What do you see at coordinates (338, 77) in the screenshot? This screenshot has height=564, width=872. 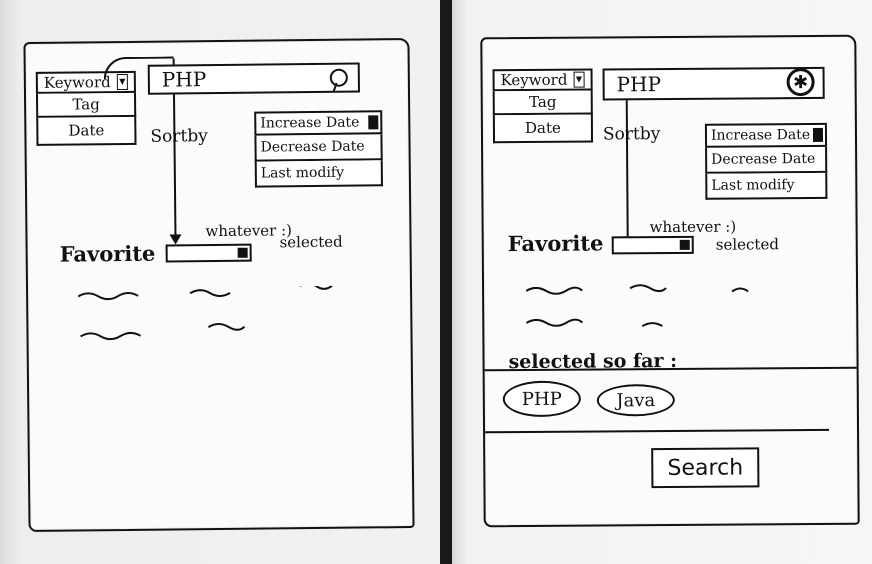 I see `pencil-icon` at bounding box center [338, 77].